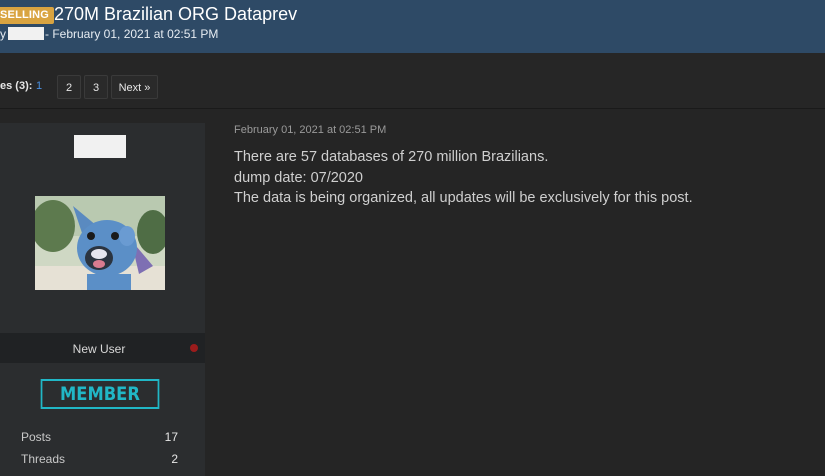  Describe the element at coordinates (36, 437) in the screenshot. I see `stat-posts-label: Posts` at that location.